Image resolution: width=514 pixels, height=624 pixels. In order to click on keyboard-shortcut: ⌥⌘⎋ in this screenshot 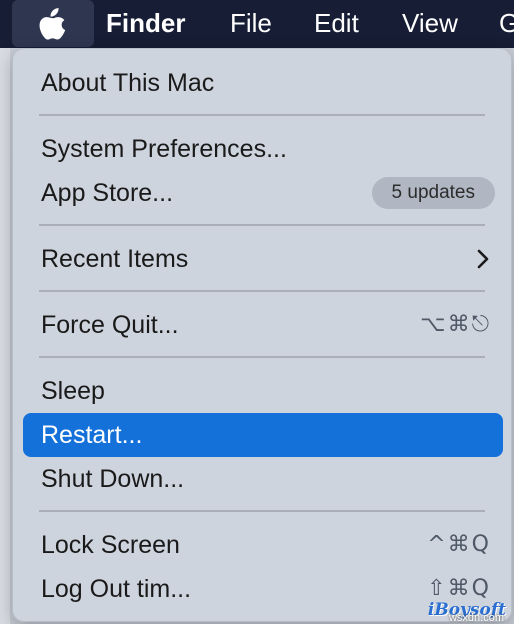, I will do `click(455, 324)`.